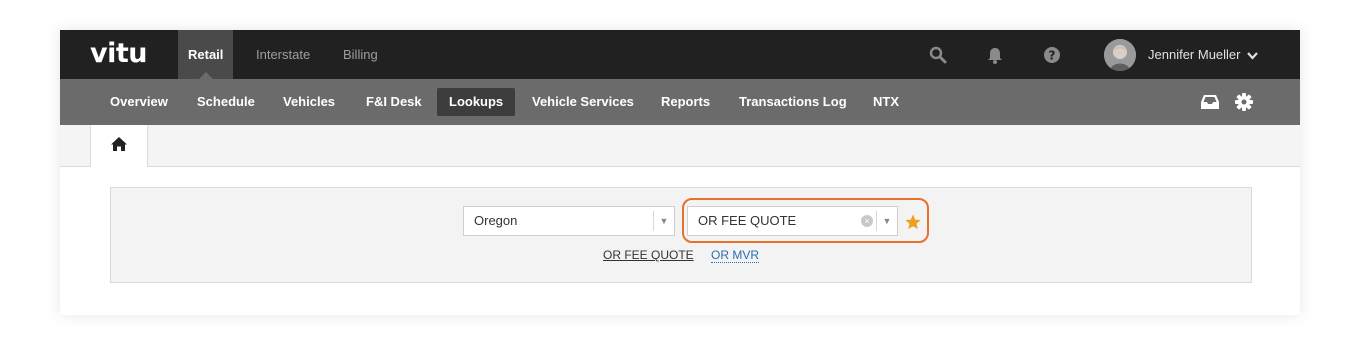 The image size is (1360, 359). I want to click on search-icon, so click(938, 54).